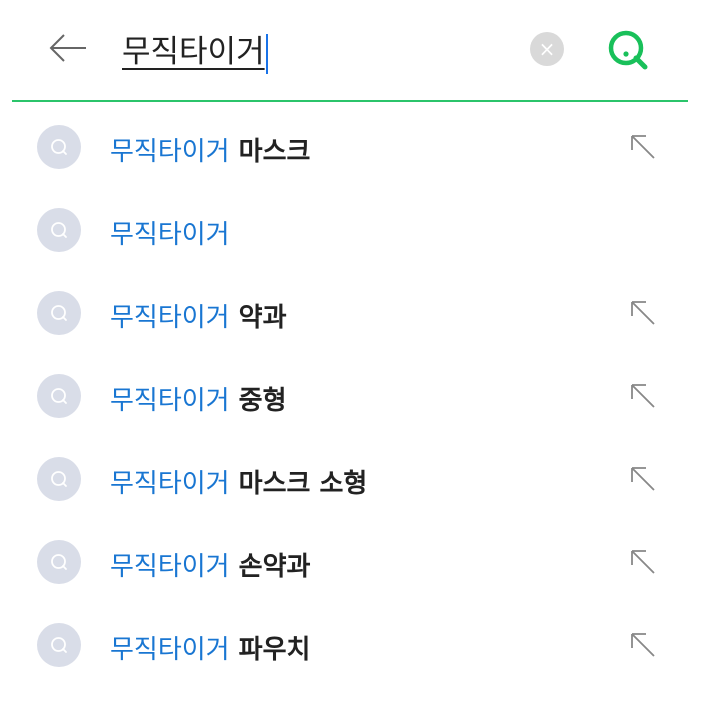  I want to click on clear-button: ×, so click(547, 49).